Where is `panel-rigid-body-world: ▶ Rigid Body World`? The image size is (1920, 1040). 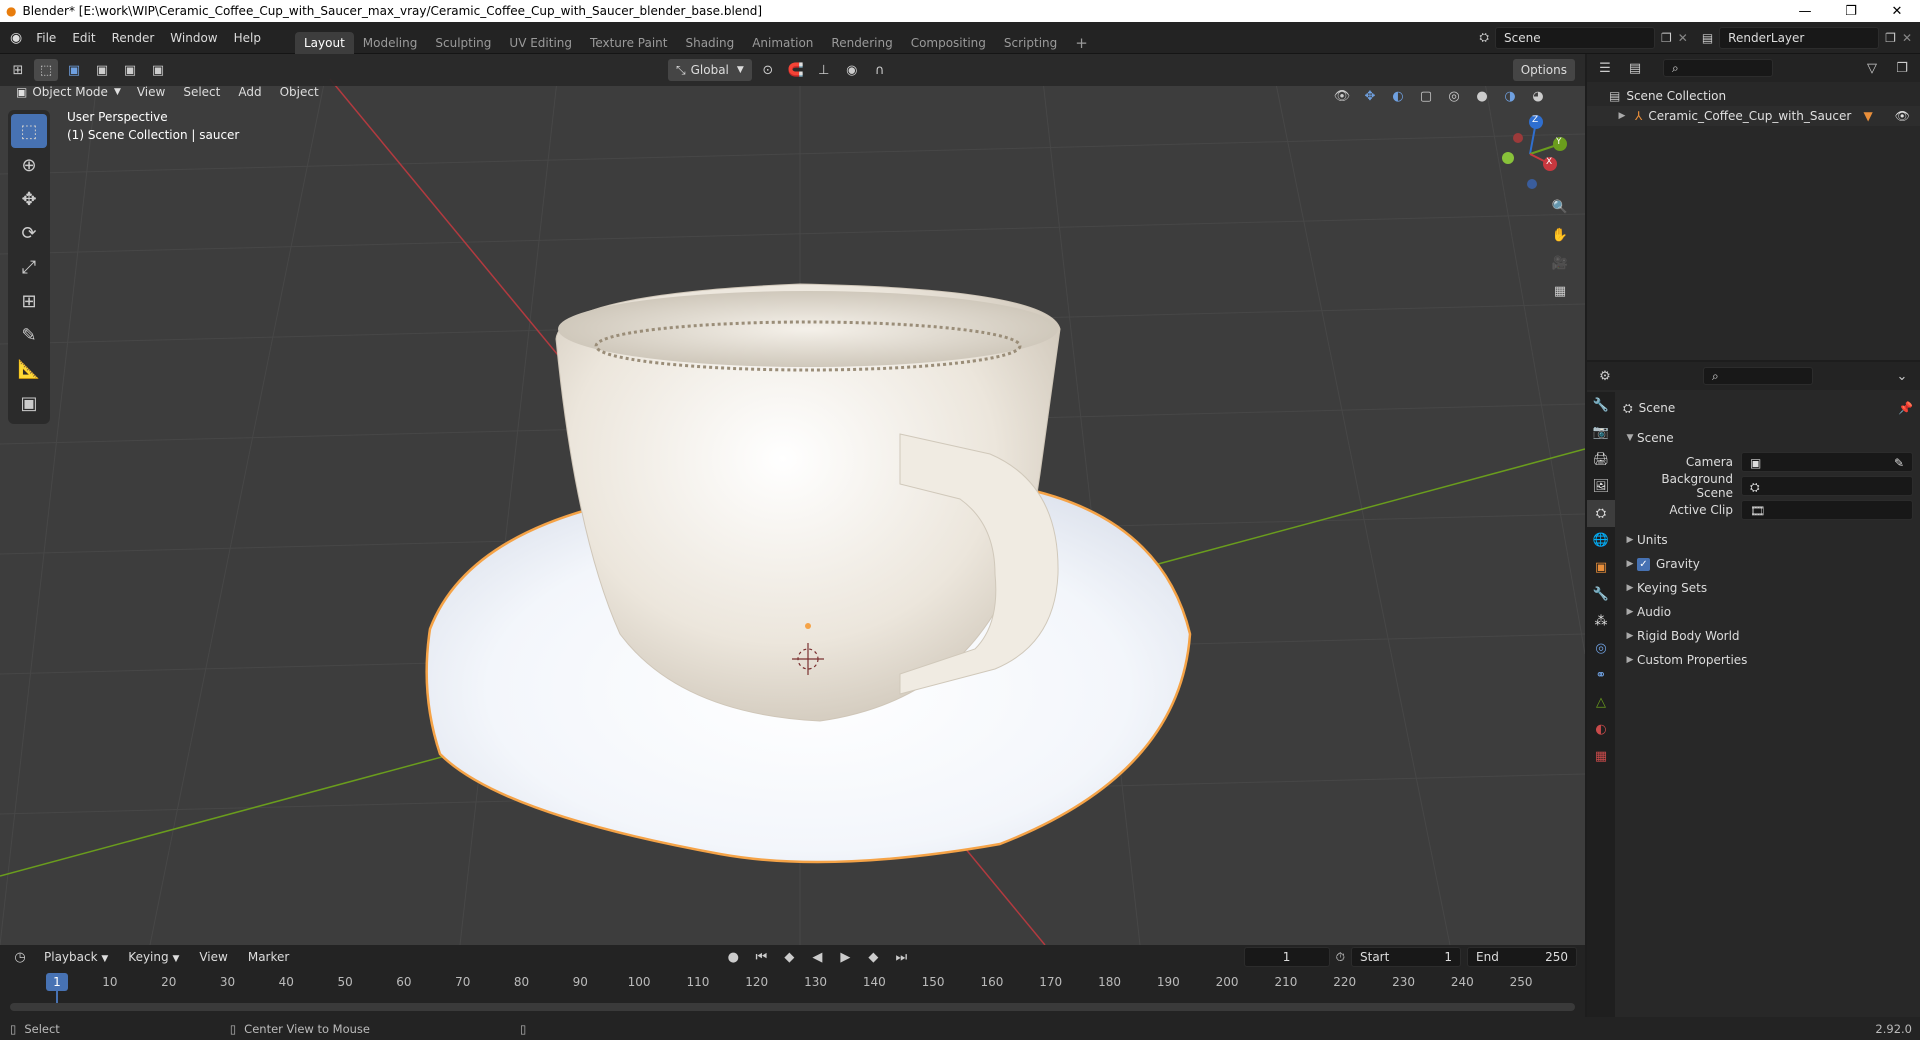
panel-rigid-body-world: ▶ Rigid Body World is located at coordinates (1768, 636).